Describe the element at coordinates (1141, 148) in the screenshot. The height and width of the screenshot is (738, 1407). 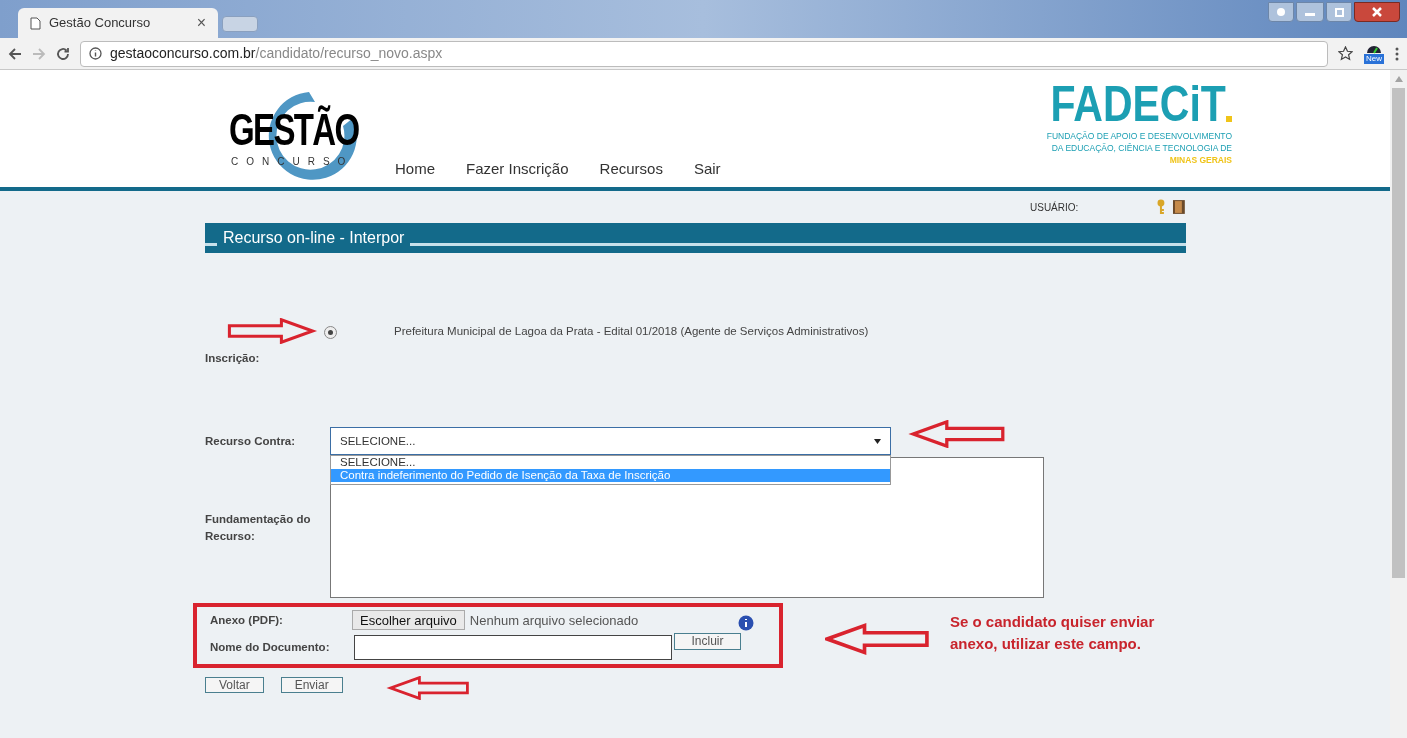
I see `partner-logo-line: DA EDUCAÇÃO, CIÊNCIA E TECNOLOGIA DE` at that location.